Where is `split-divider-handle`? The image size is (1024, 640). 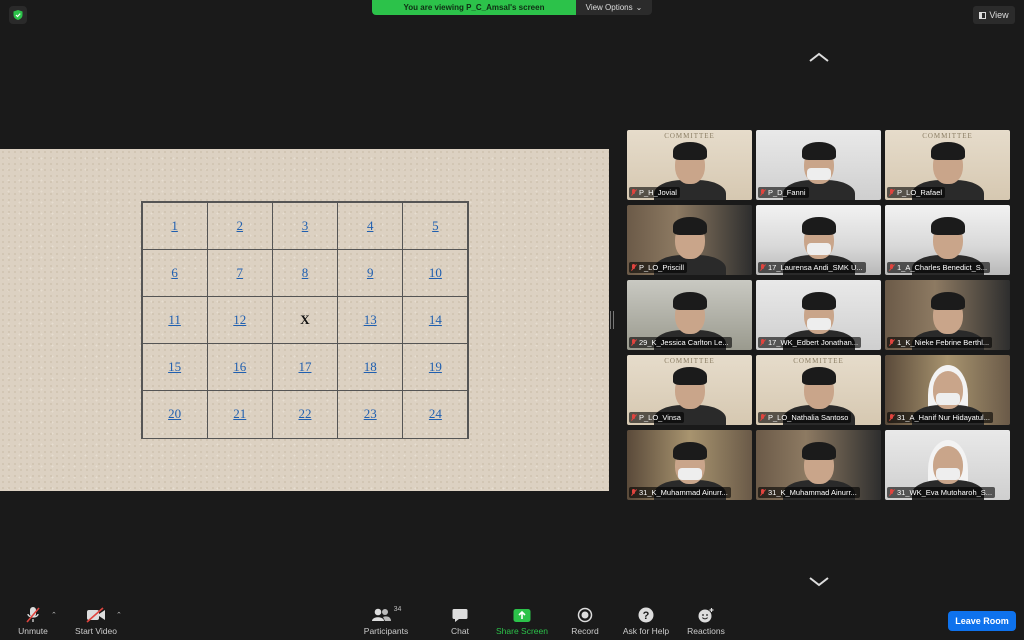 split-divider-handle is located at coordinates (612, 320).